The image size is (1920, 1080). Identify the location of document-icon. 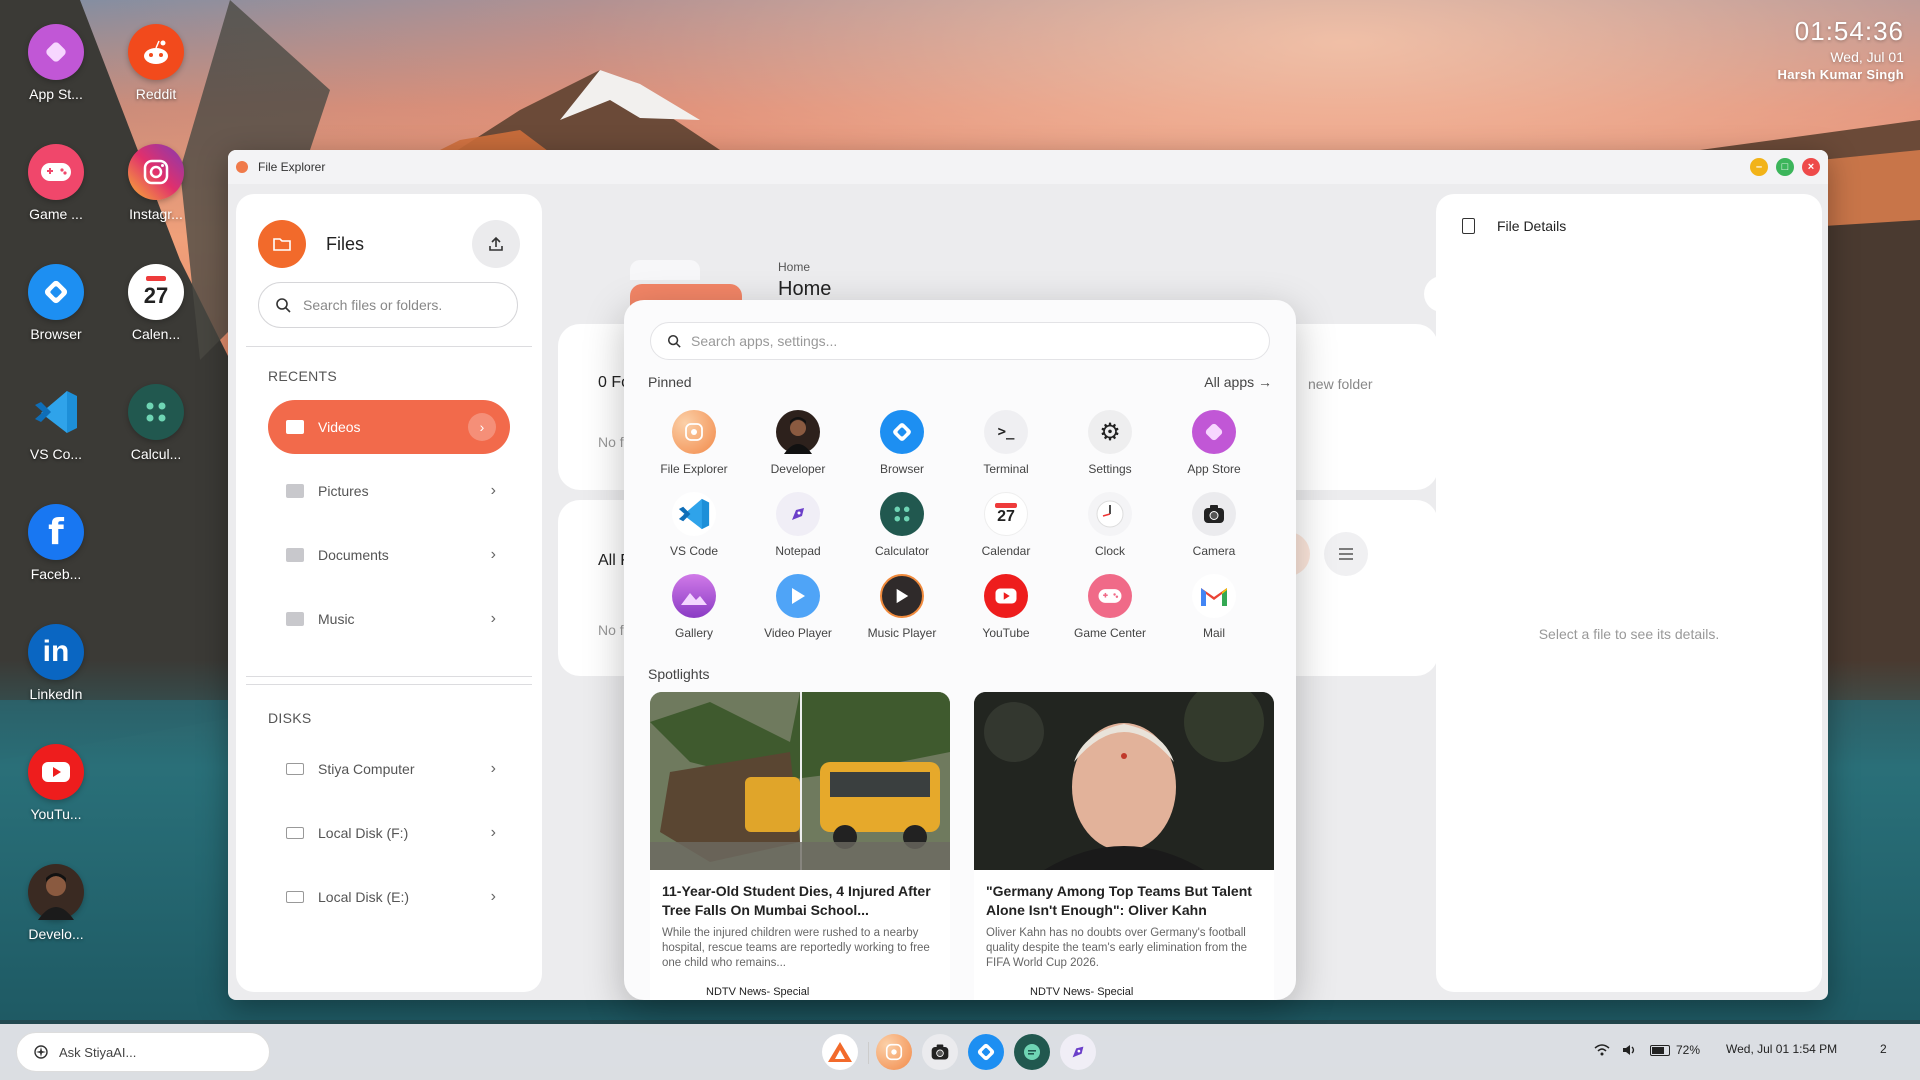
(1468, 226).